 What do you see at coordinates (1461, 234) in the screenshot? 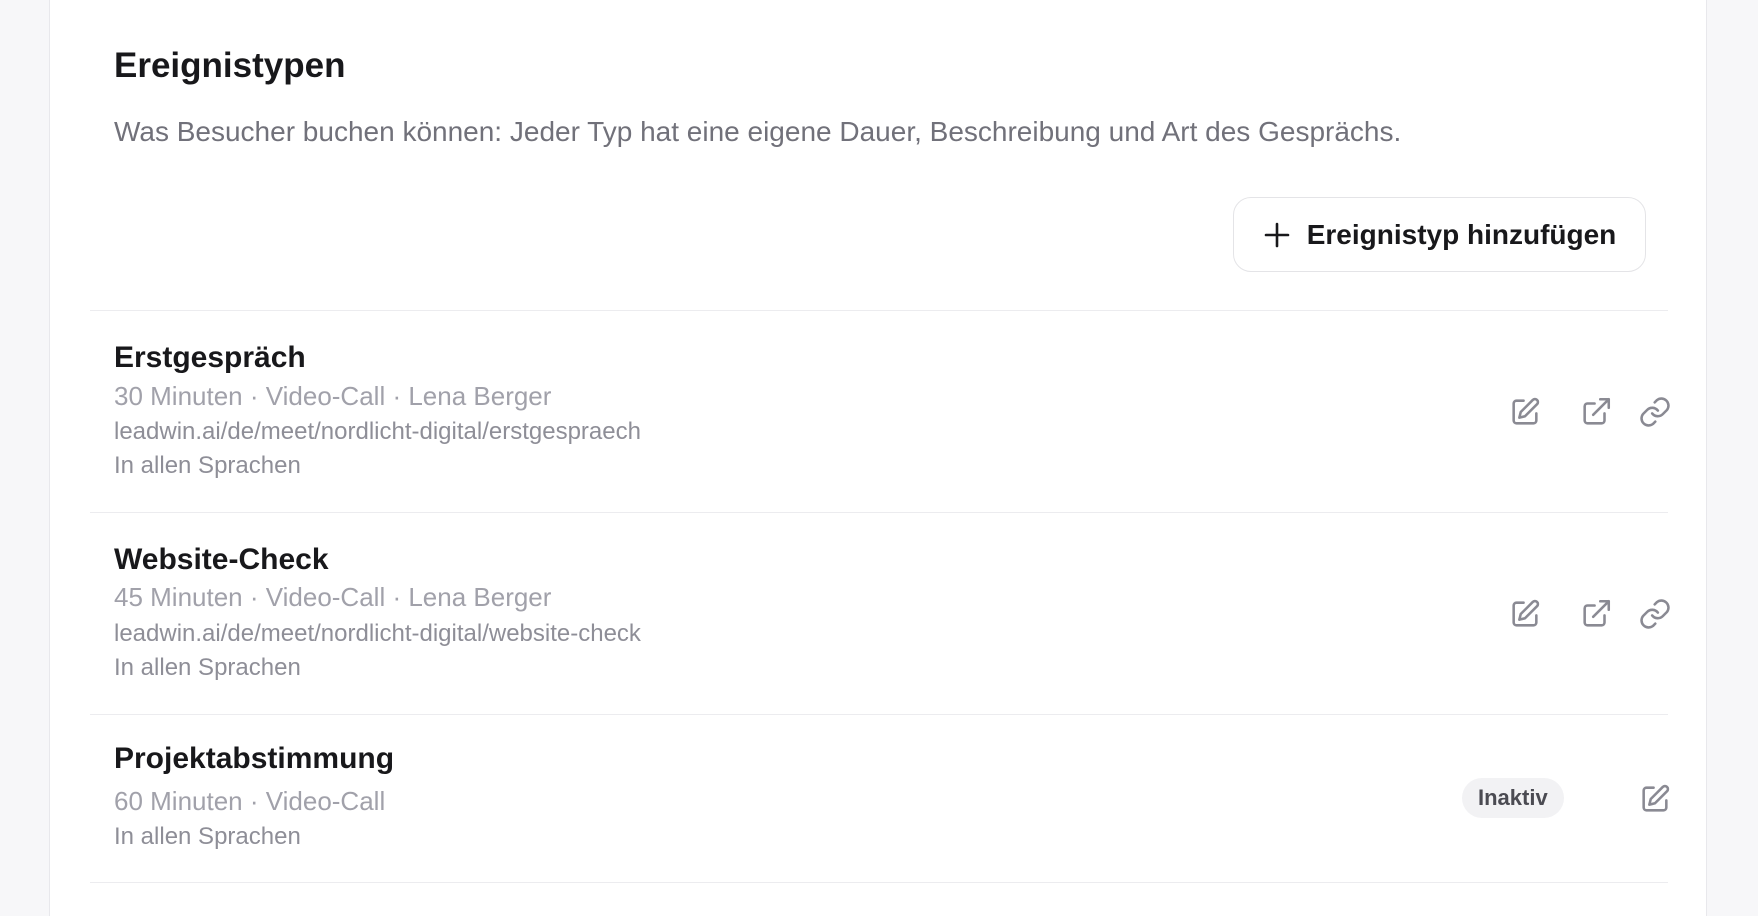
I see `add-event-type-label: Ereignistyp hinzufügen` at bounding box center [1461, 234].